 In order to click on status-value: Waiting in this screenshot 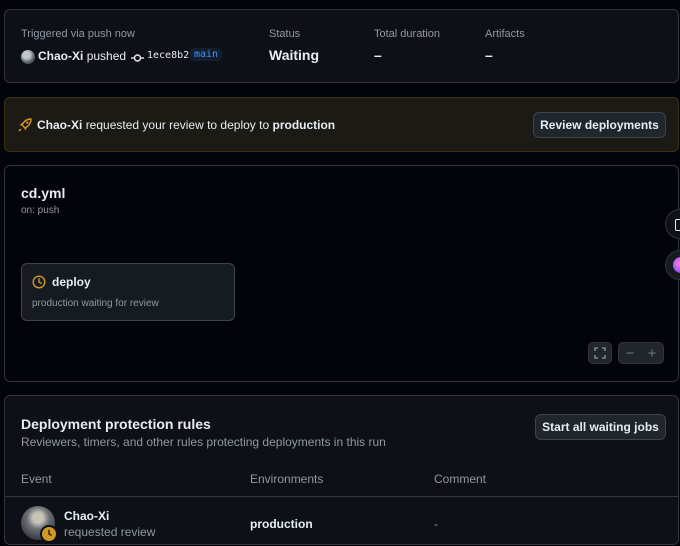, I will do `click(294, 55)`.